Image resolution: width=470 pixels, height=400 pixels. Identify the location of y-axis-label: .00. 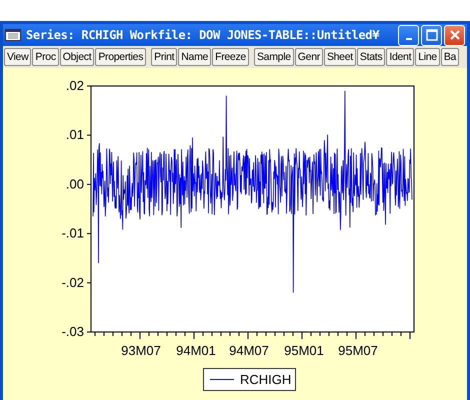
(75, 184).